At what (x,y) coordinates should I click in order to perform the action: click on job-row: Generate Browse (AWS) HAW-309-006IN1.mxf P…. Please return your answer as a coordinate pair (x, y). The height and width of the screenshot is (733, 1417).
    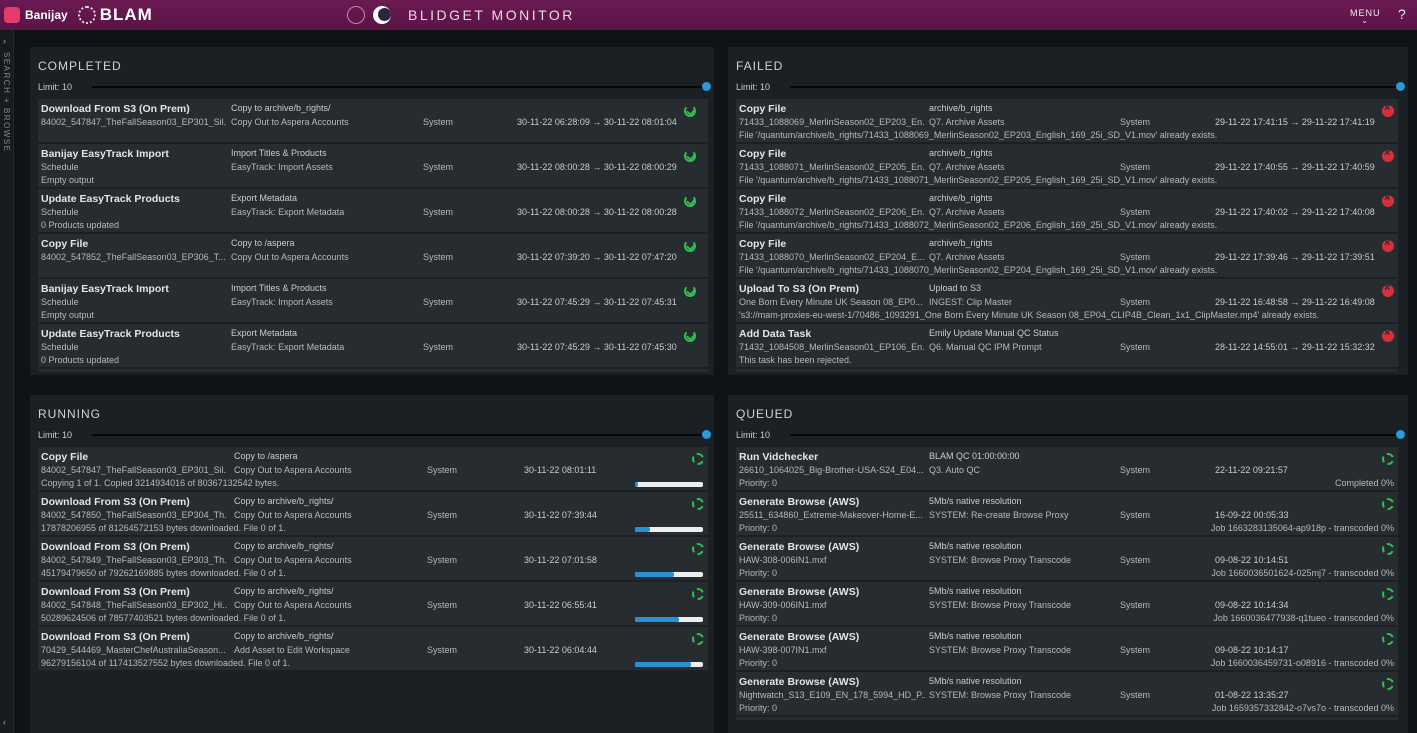
    Looking at the image, I should click on (1067, 603).